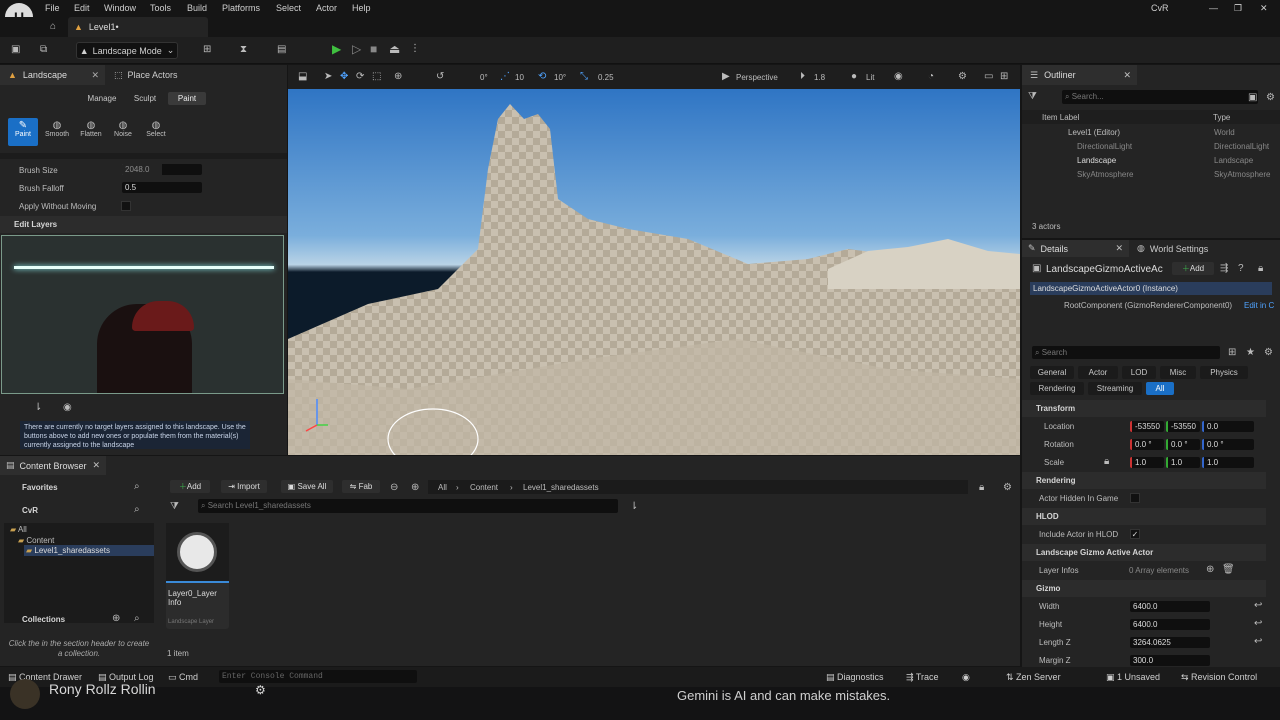 The image size is (1280, 720). What do you see at coordinates (307, 486) in the screenshot?
I see `save-all-button: ▣ Save All` at bounding box center [307, 486].